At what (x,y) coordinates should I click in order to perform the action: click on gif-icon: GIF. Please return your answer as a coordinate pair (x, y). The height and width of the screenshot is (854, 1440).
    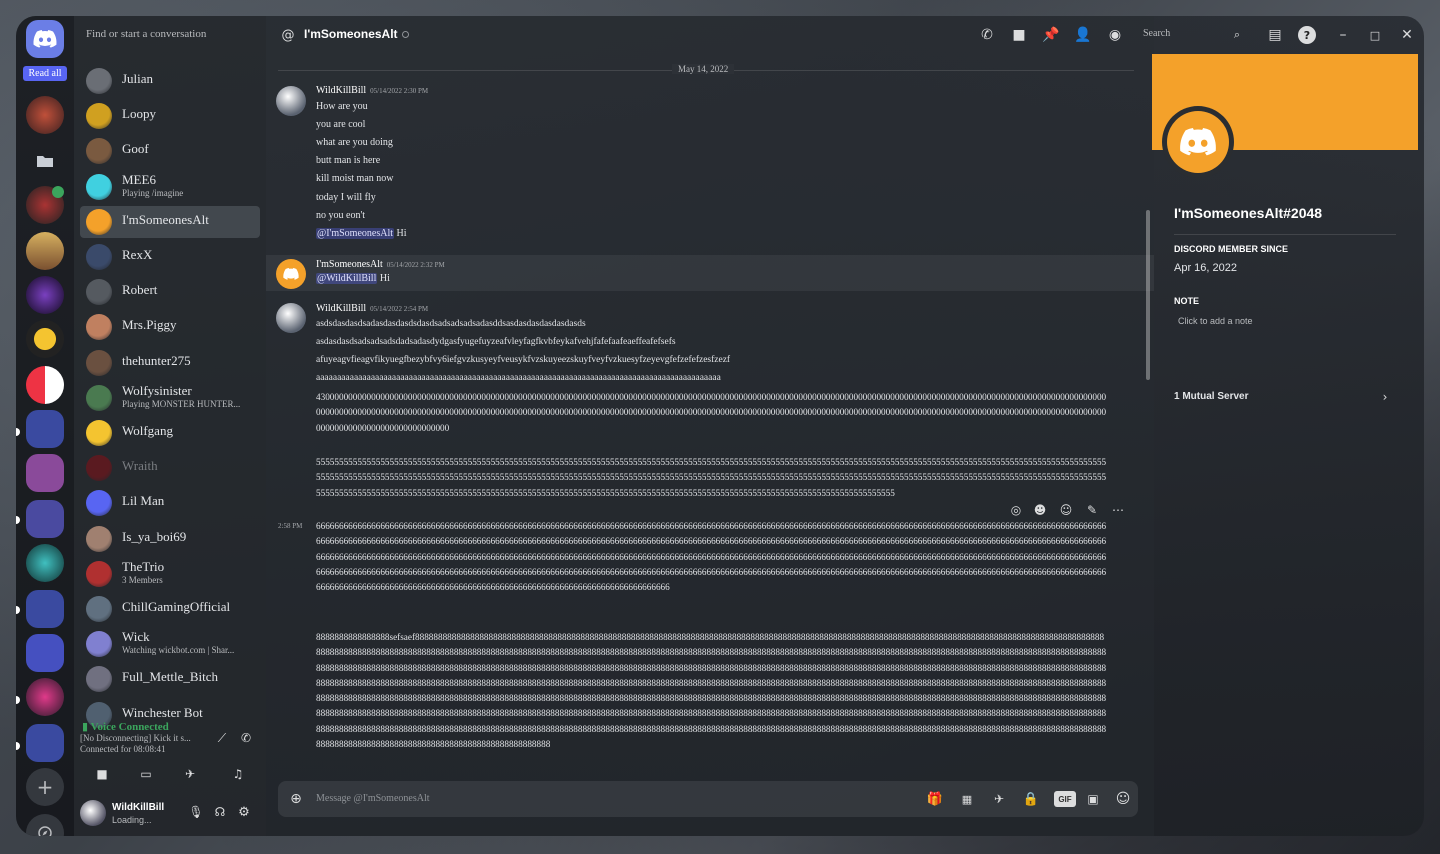
    Looking at the image, I should click on (1065, 799).